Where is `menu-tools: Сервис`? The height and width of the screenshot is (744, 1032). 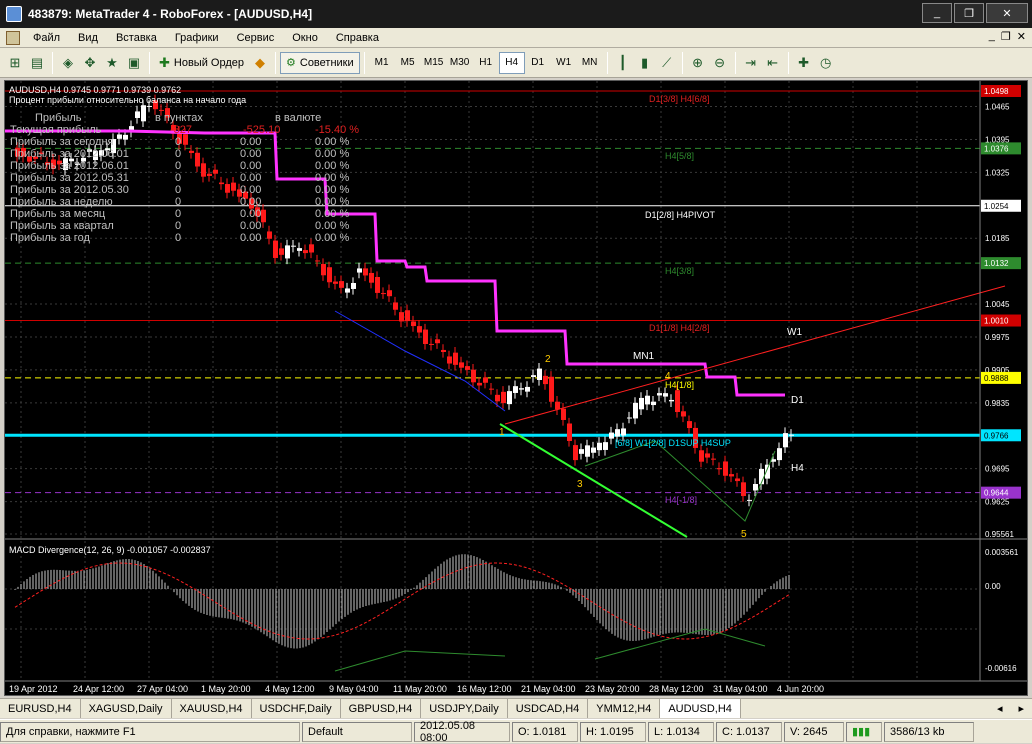
menu-tools: Сервис is located at coordinates (256, 38).